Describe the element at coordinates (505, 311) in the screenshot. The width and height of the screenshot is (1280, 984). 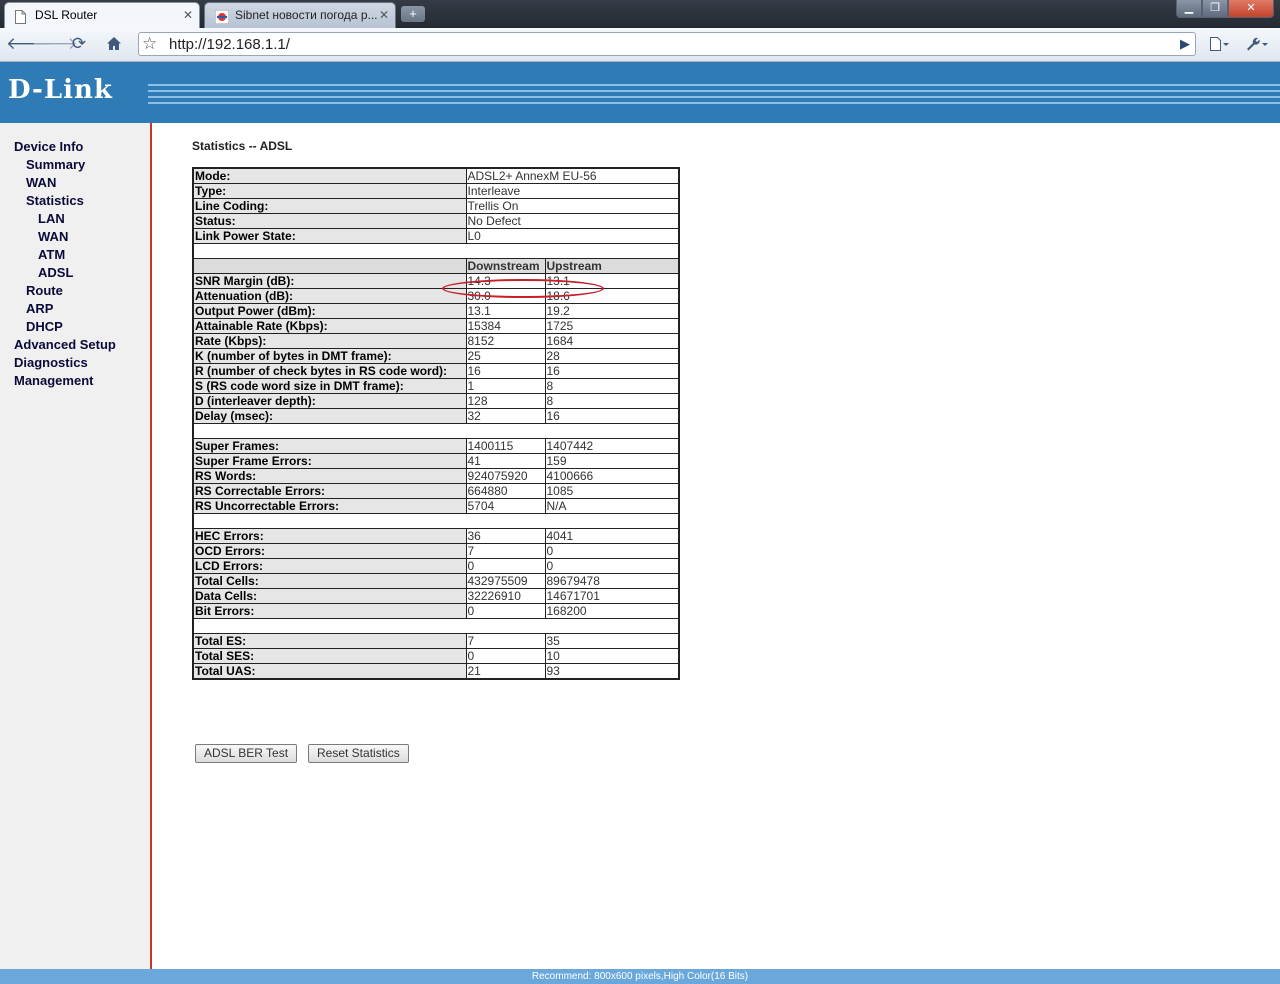
I see `downstream-value: 13.1` at that location.